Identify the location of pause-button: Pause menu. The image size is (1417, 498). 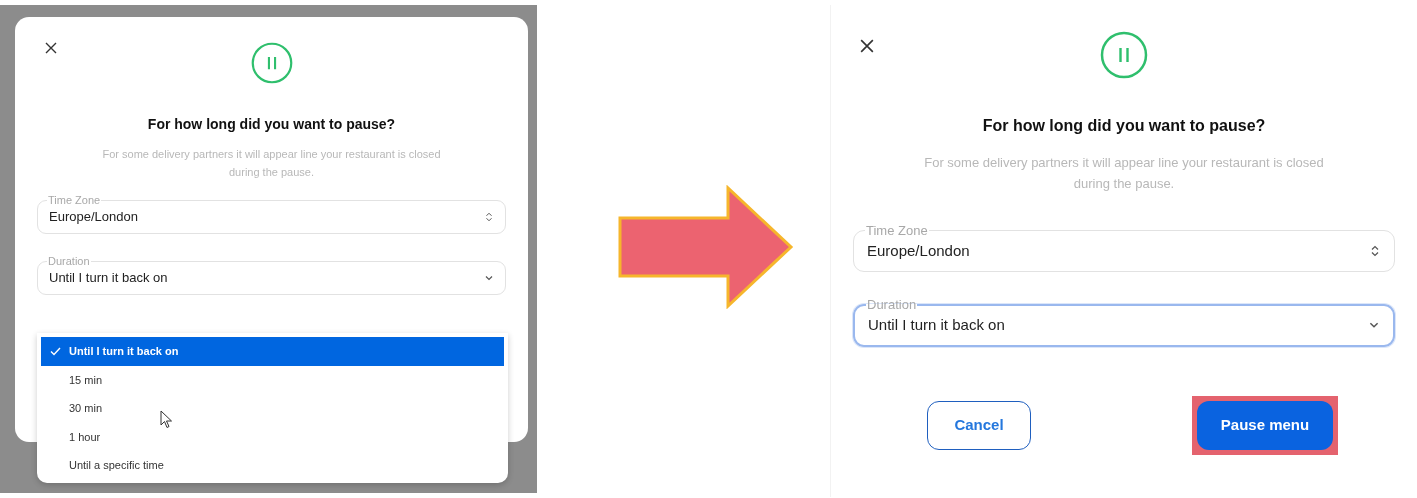
(1265, 425).